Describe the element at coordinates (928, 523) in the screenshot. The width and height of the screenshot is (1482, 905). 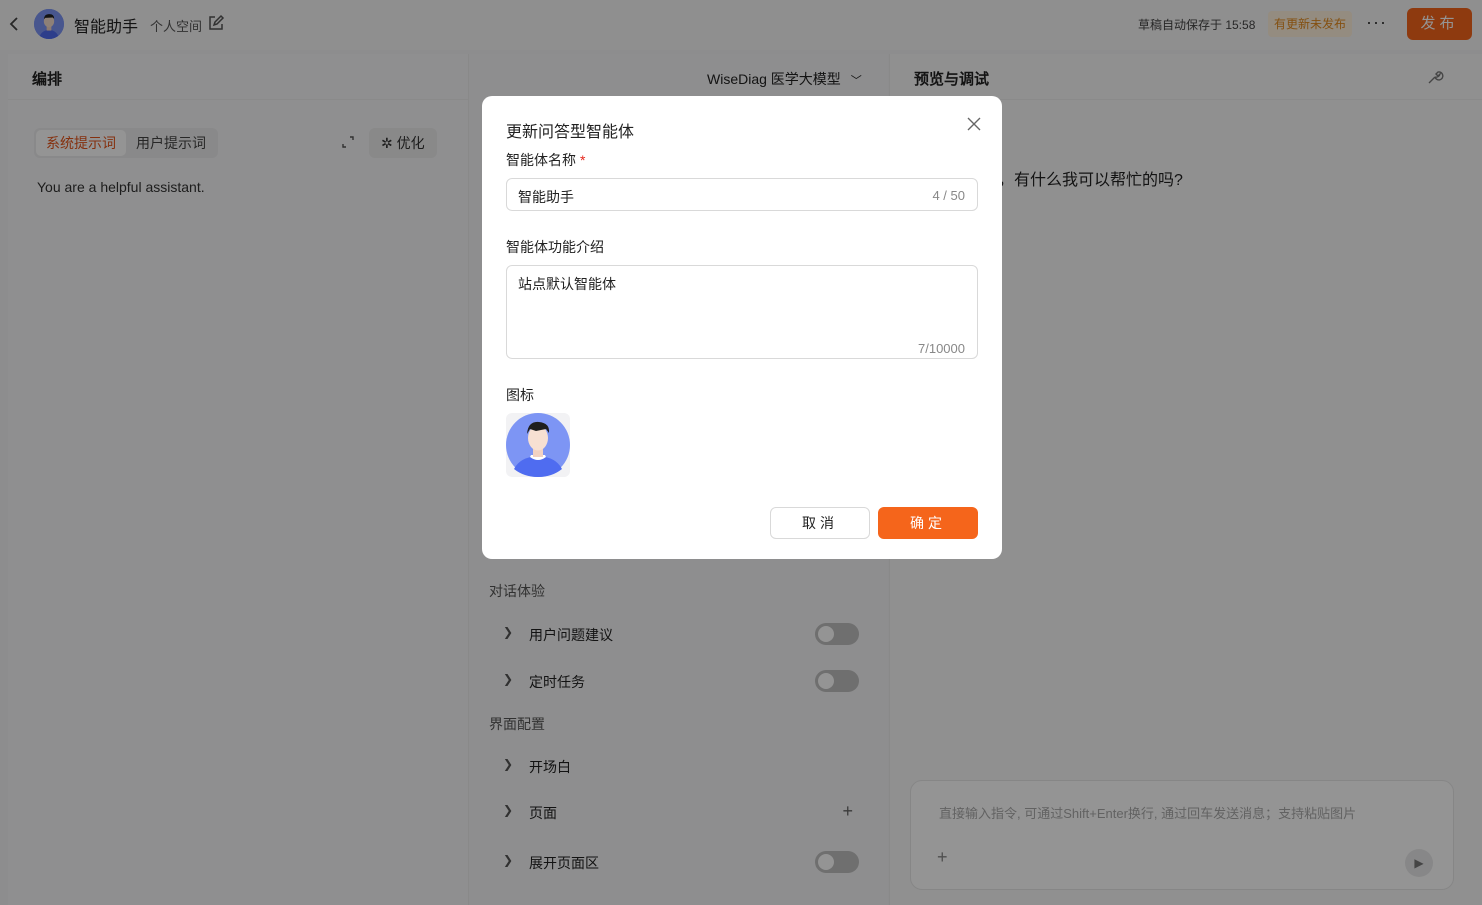
I see `confirm-button: 确定` at that location.